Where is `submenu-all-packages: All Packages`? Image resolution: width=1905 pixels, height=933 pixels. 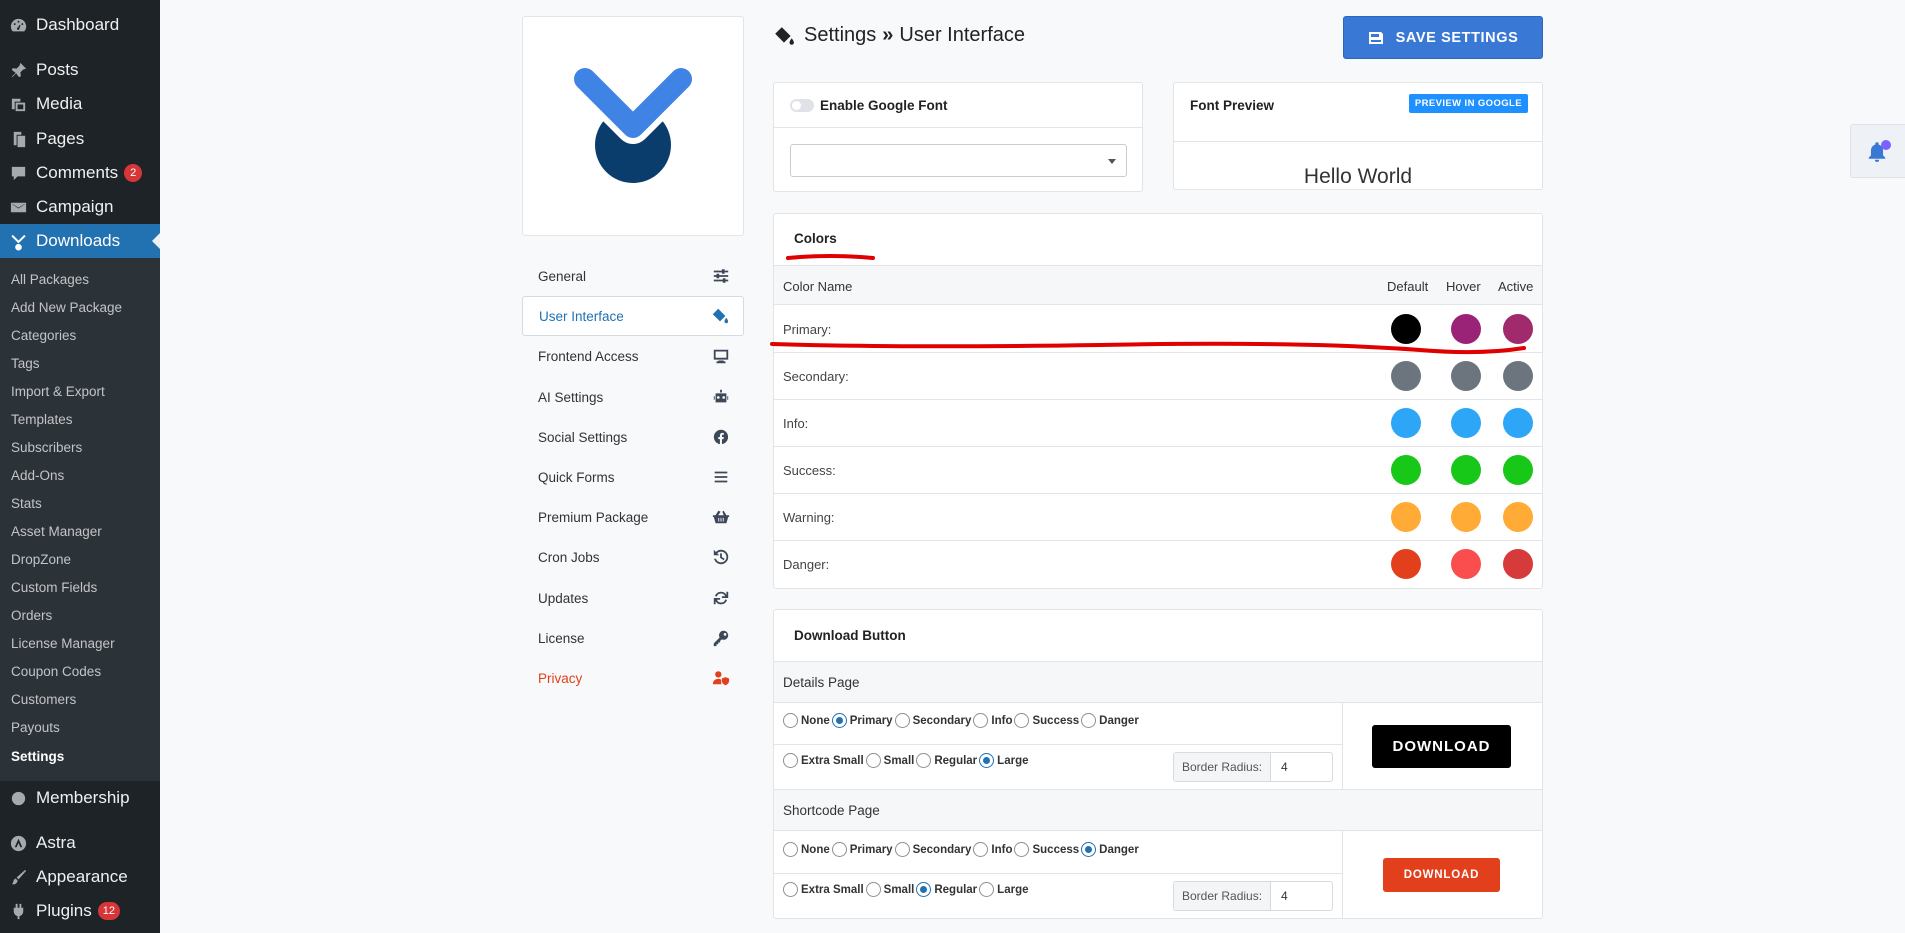
submenu-all-packages: All Packages is located at coordinates (50, 279).